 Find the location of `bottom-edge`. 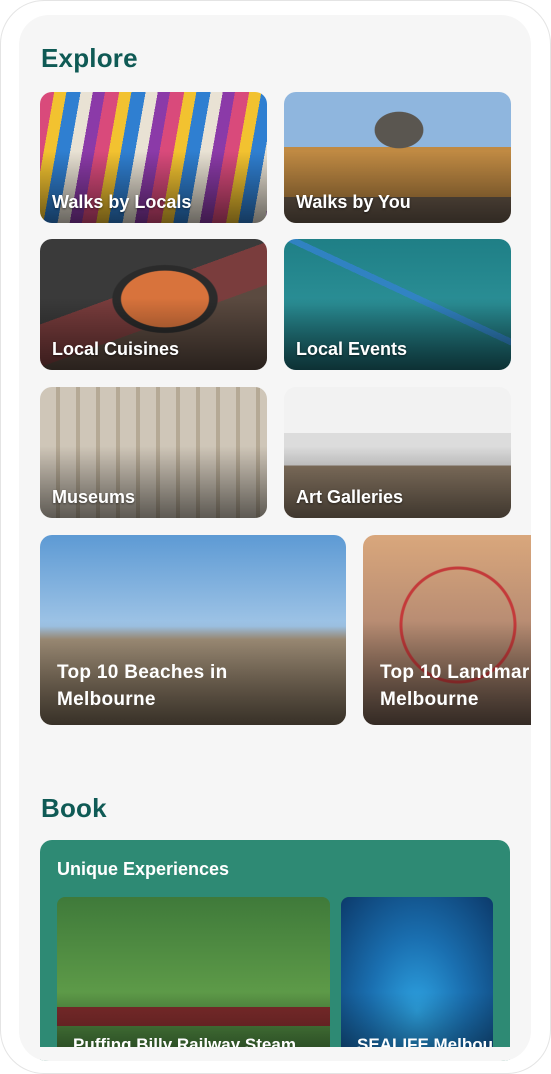

bottom-edge is located at coordinates (275, 1054).